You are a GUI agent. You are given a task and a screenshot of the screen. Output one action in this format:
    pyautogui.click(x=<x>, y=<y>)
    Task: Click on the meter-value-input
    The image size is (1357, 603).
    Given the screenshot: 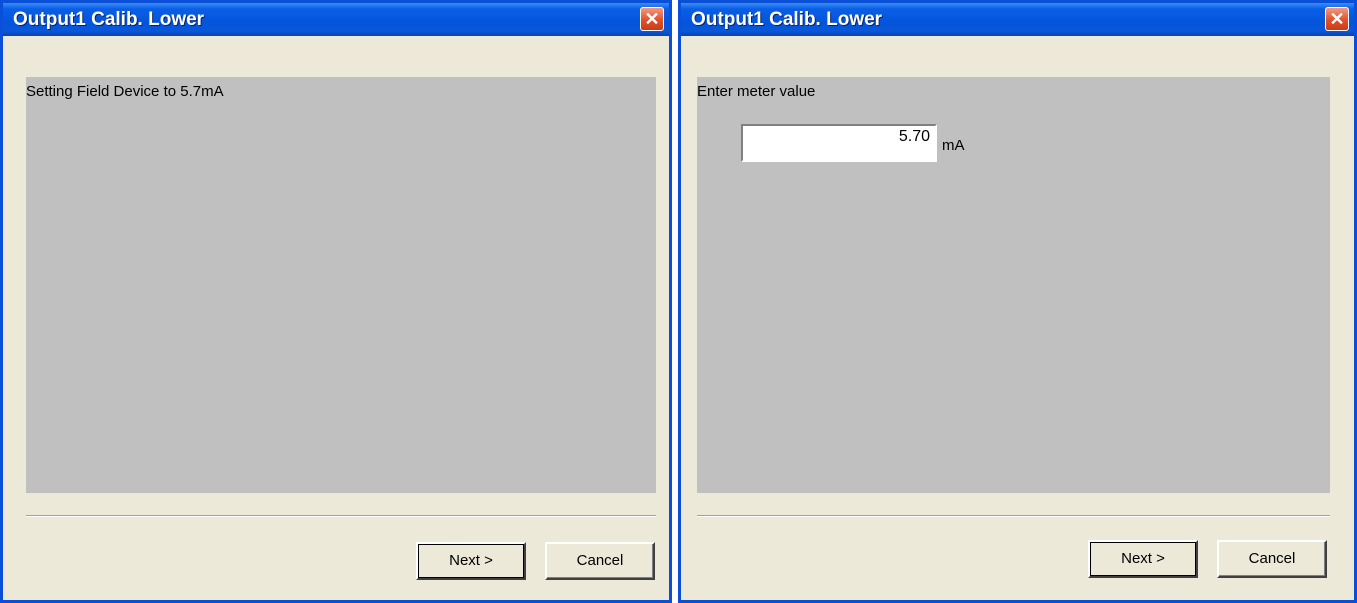 What is the action you would take?
    pyautogui.click(x=839, y=143)
    